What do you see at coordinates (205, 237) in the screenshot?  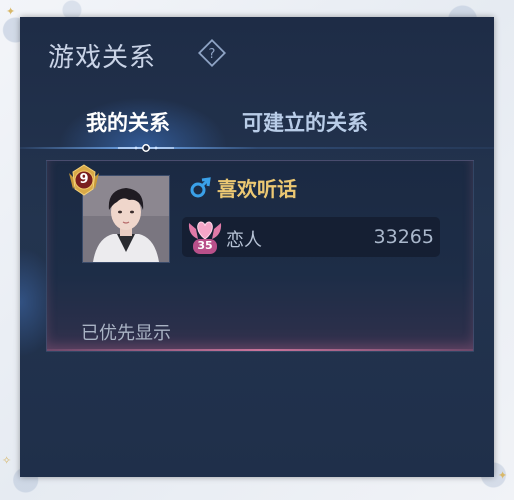 I see `relation-level-badge: 35` at bounding box center [205, 237].